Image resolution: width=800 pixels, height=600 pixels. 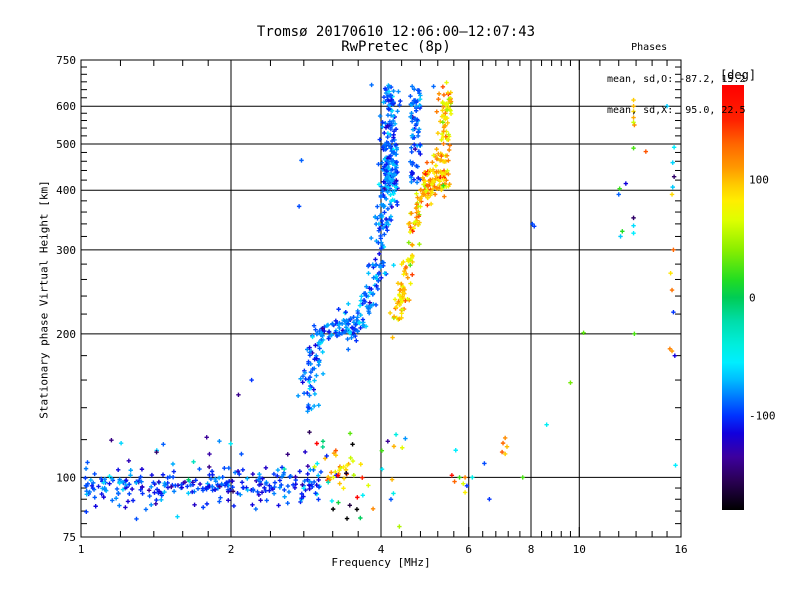 What do you see at coordinates (66, 190) in the screenshot?
I see `y-tick-400: 400` at bounding box center [66, 190].